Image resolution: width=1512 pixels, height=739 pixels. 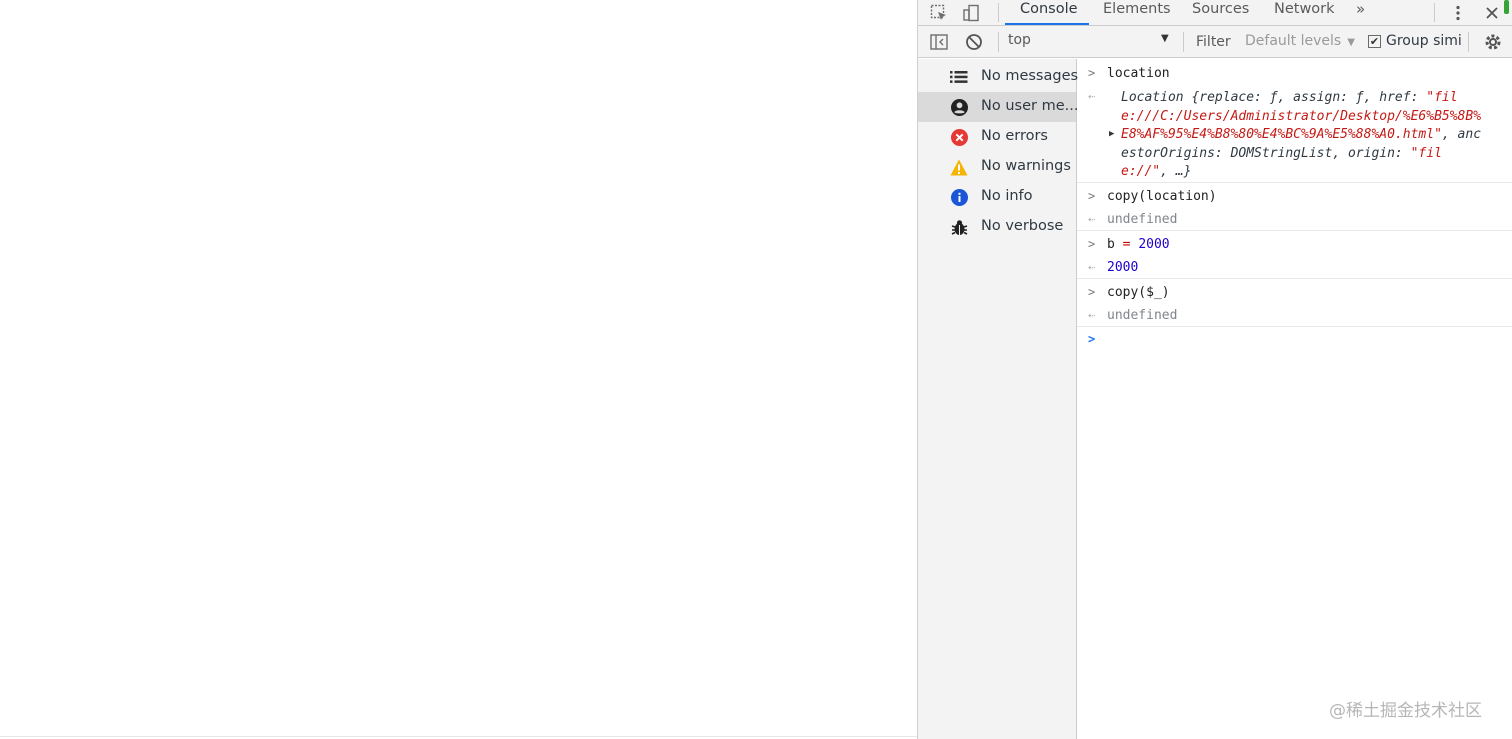 What do you see at coordinates (1360, 12) in the screenshot?
I see `chevrons-right-icon: »` at bounding box center [1360, 12].